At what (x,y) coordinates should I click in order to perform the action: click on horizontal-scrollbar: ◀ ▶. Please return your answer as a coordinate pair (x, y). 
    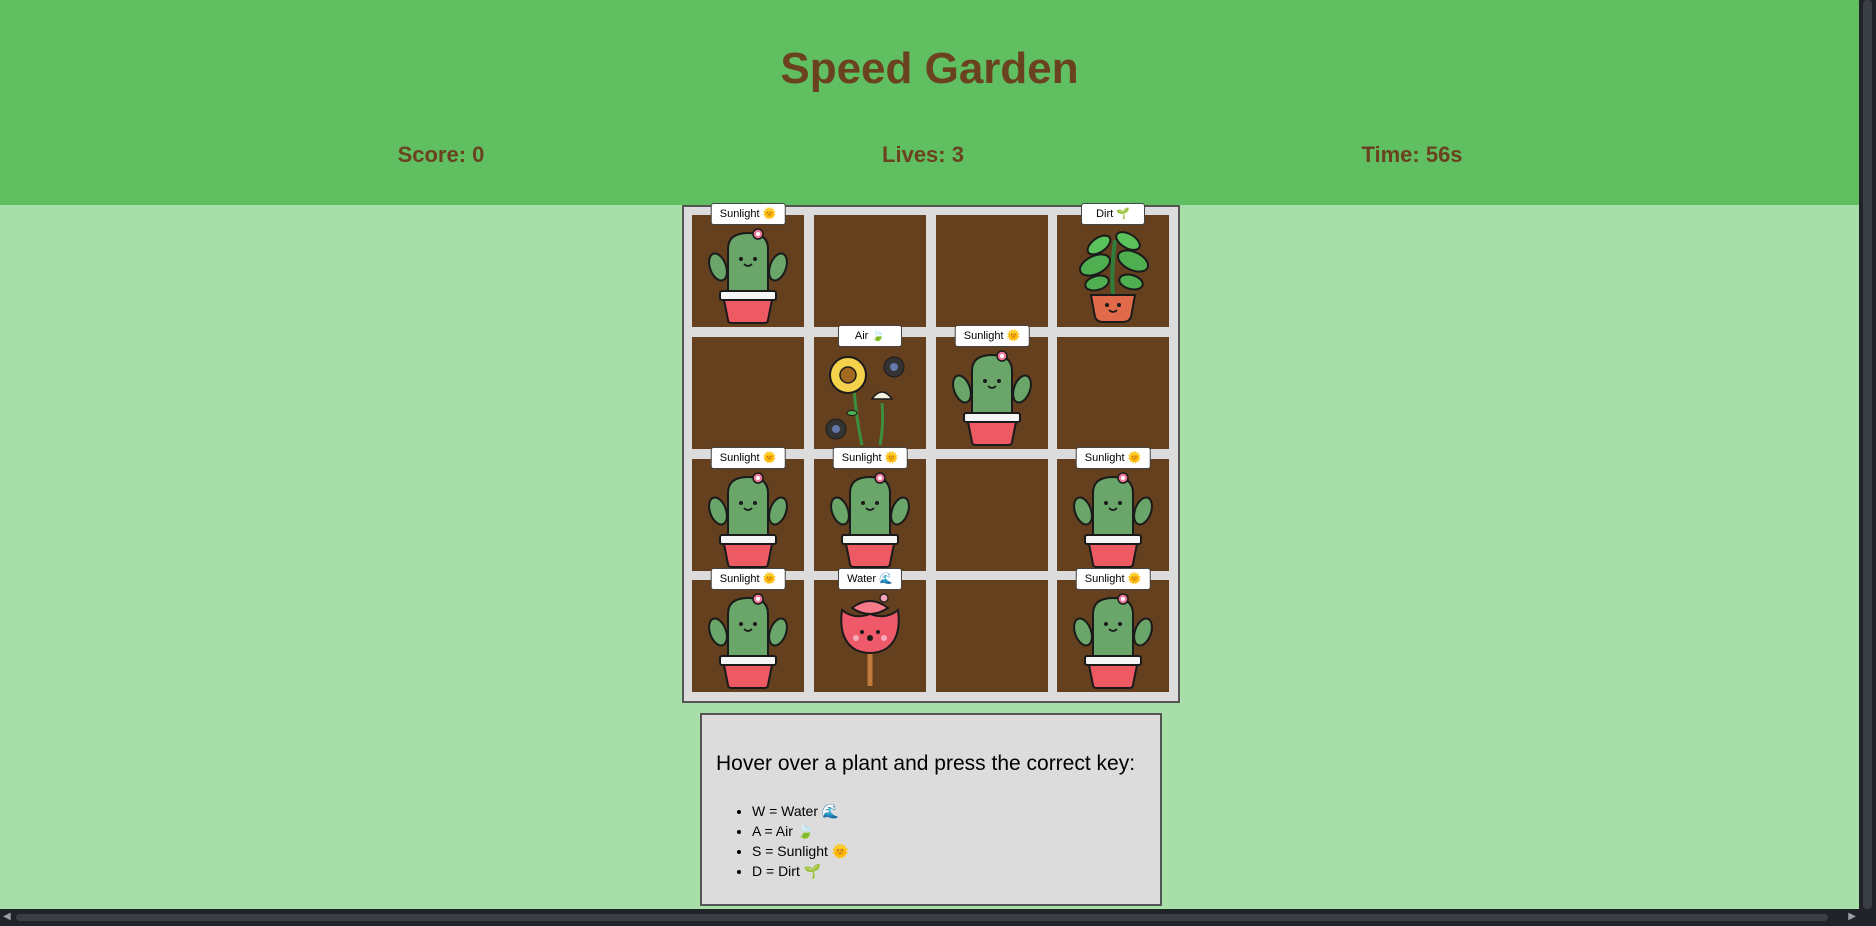
    Looking at the image, I should click on (938, 917).